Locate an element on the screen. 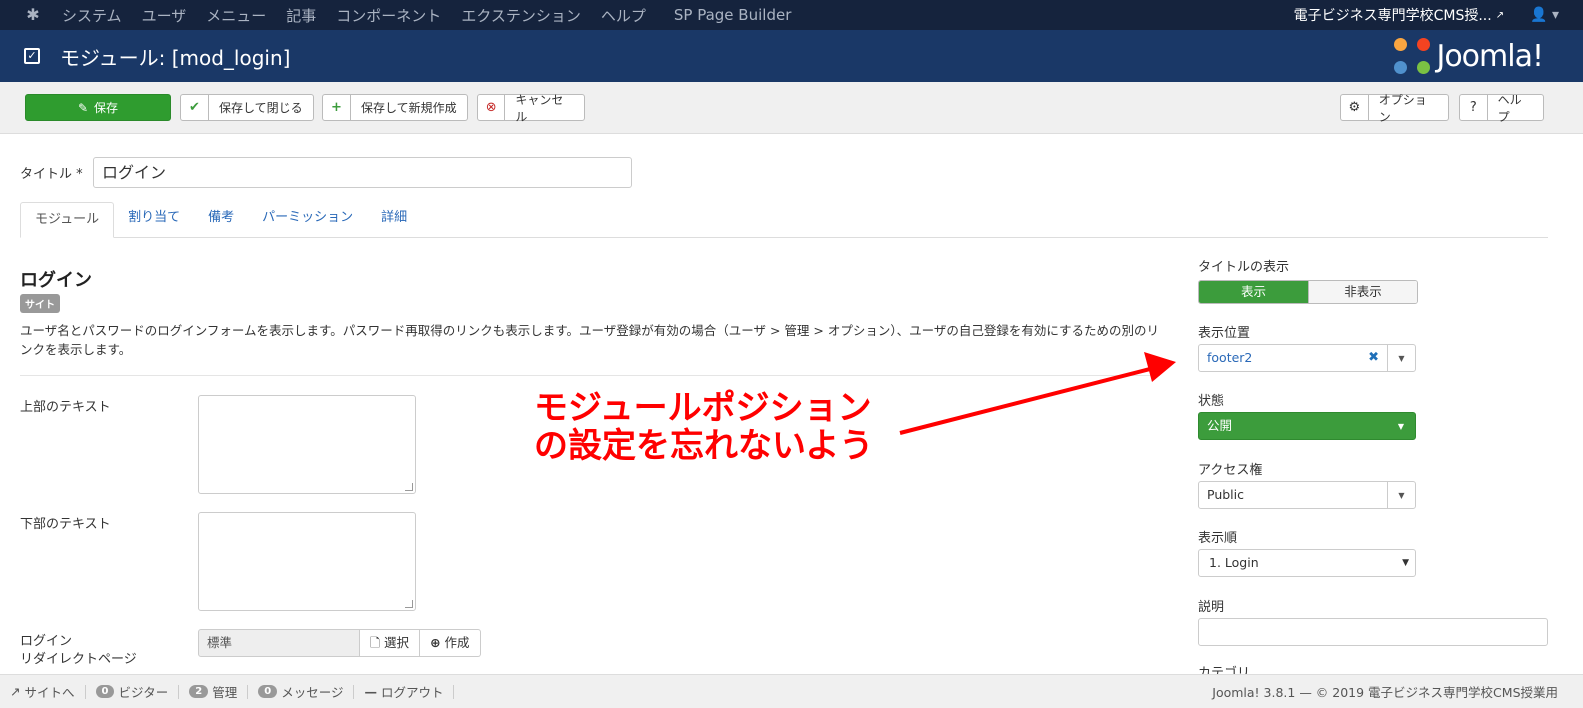  status-label: 状態 is located at coordinates (1211, 401).